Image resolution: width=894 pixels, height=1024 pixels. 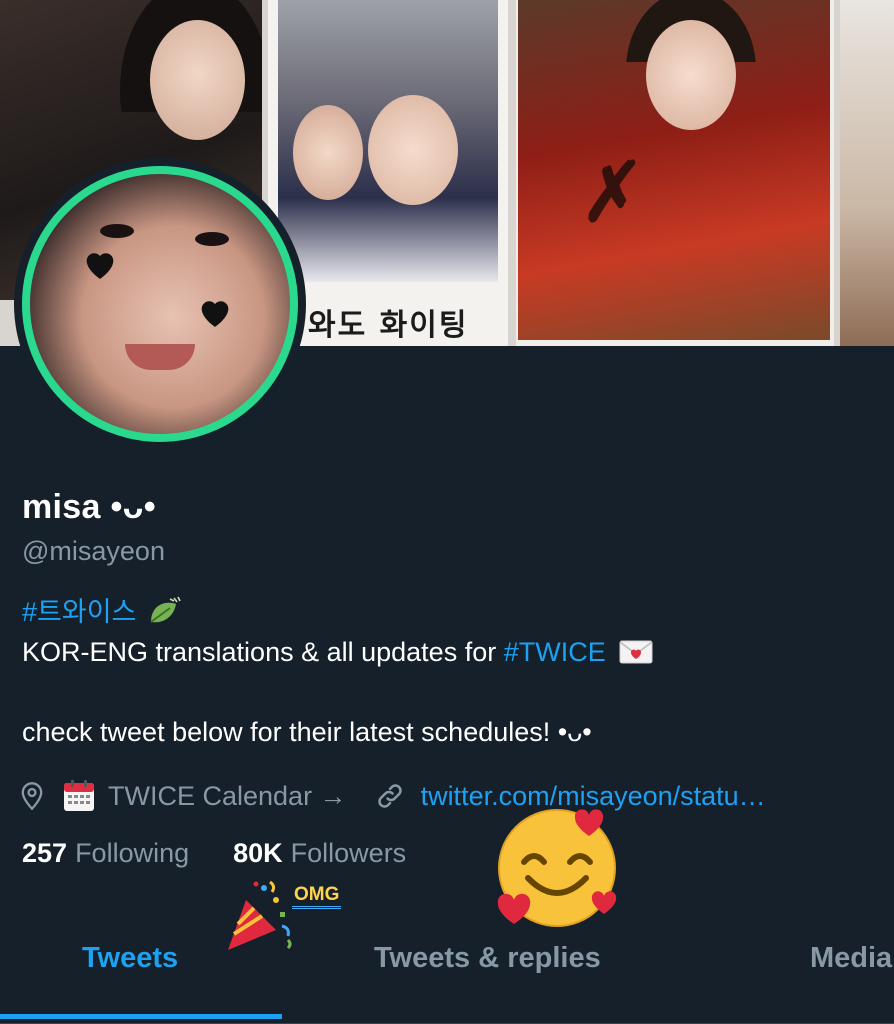 I want to click on following-link: 257 Following, so click(x=105, y=853).